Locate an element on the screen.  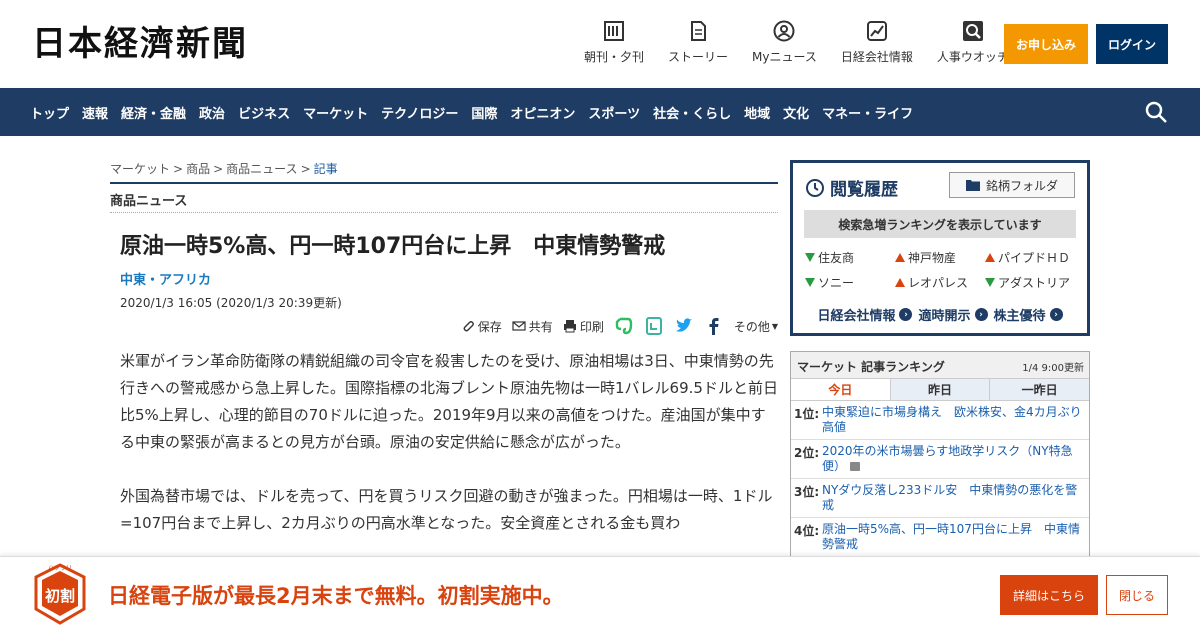
stock-item: アダストリア is located at coordinates (1033, 282).